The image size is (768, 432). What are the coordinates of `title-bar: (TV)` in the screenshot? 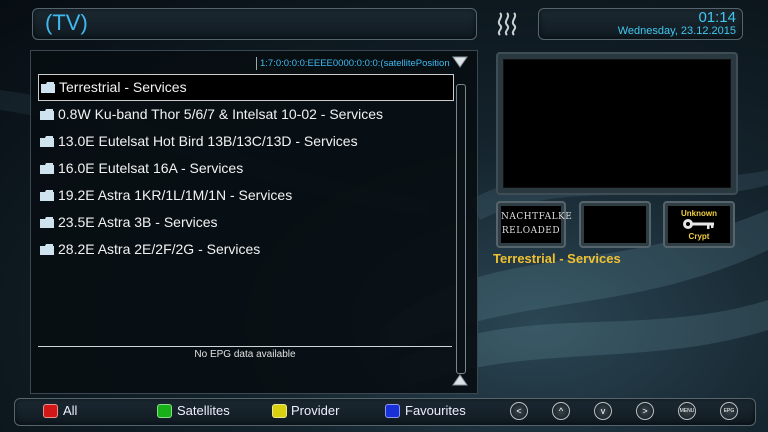 It's located at (254, 24).